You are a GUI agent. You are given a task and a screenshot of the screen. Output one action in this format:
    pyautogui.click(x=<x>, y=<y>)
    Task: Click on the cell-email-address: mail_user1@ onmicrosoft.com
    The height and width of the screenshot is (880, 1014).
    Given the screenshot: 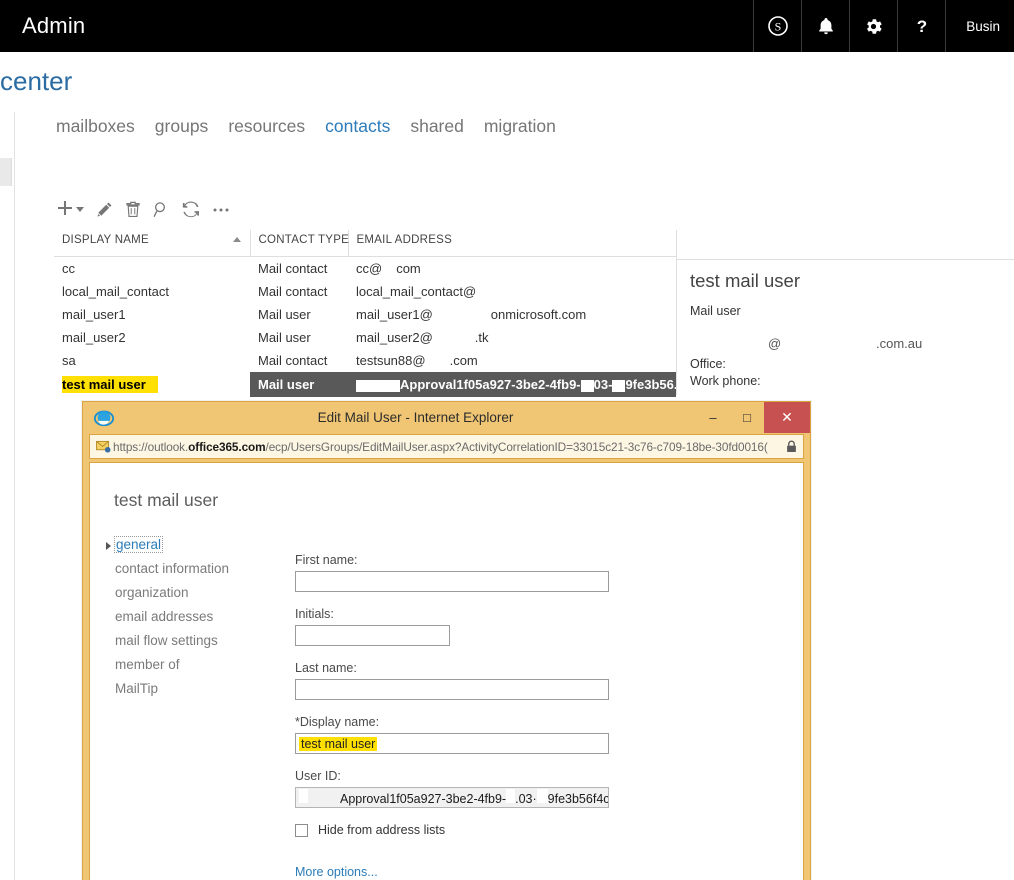 What is the action you would take?
    pyautogui.click(x=471, y=314)
    